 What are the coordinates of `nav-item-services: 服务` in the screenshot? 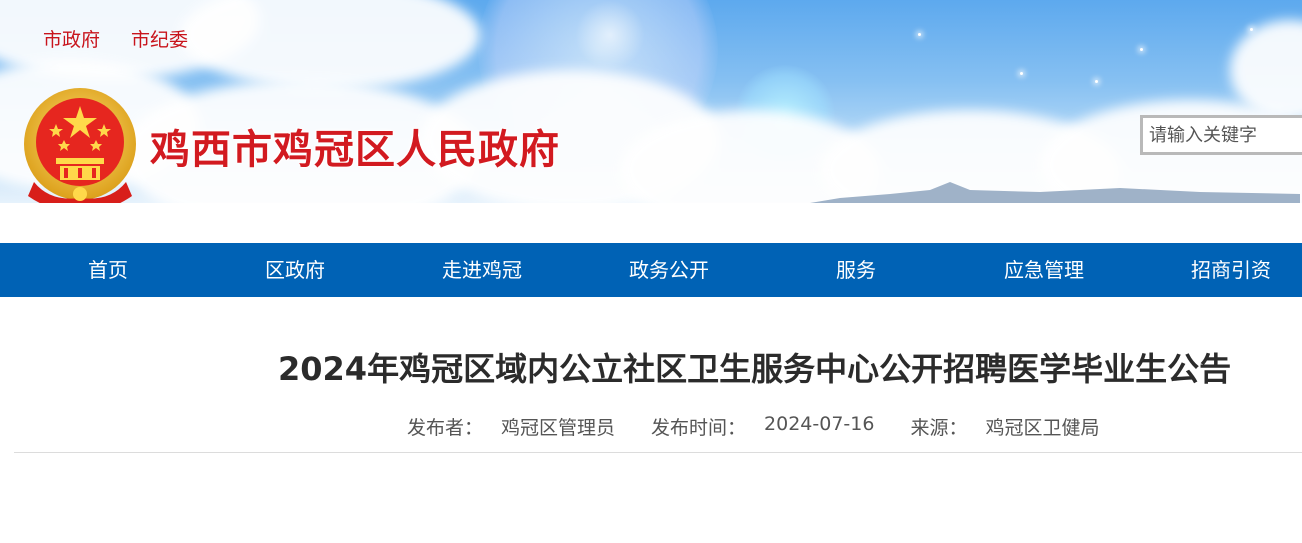 It's located at (856, 270).